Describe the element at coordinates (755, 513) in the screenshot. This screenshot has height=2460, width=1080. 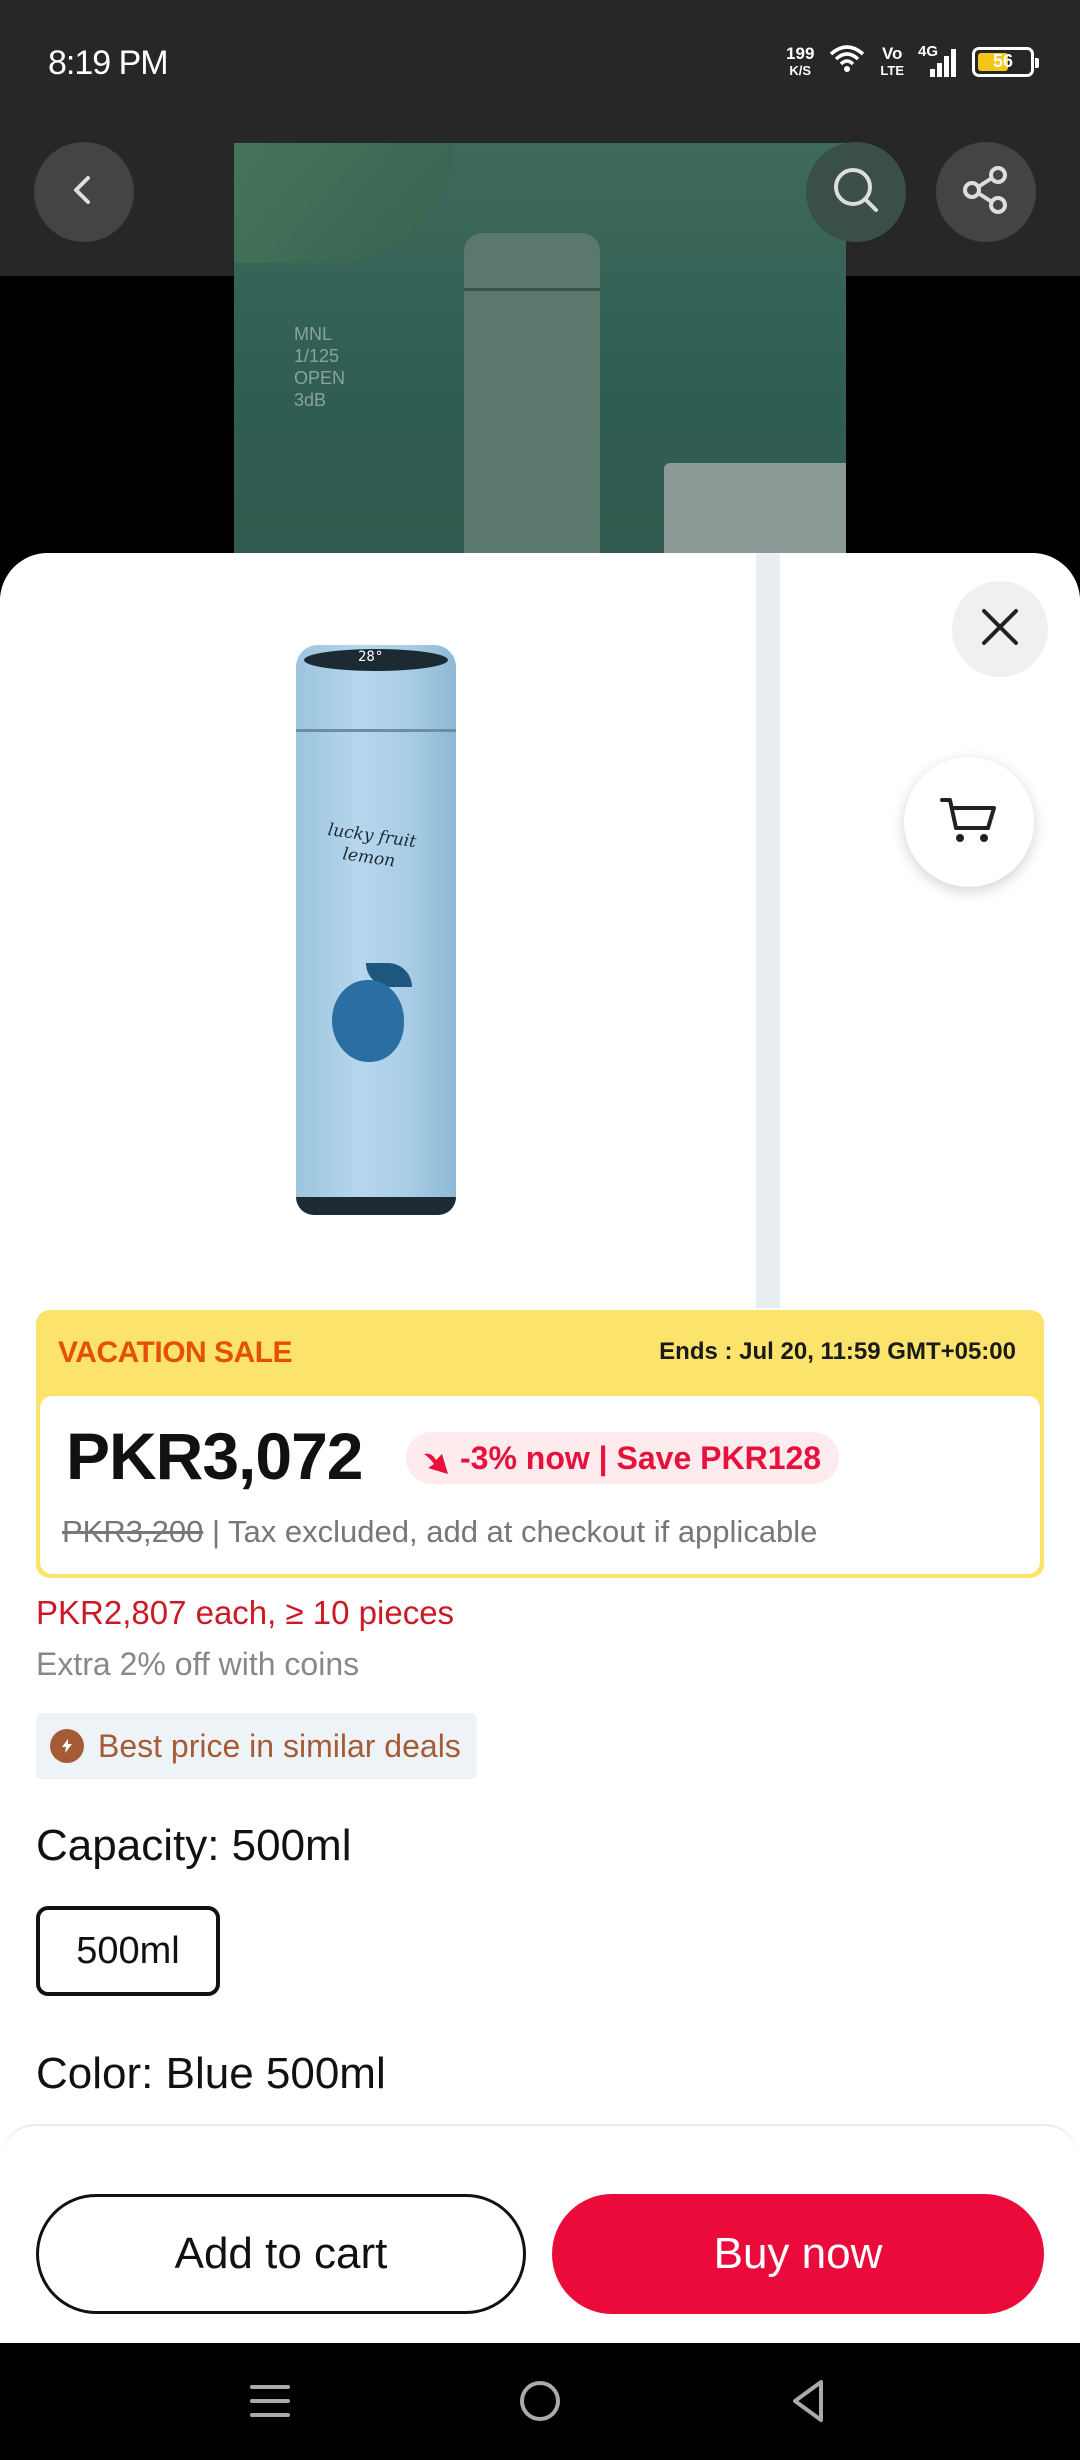
I see `background-box` at that location.